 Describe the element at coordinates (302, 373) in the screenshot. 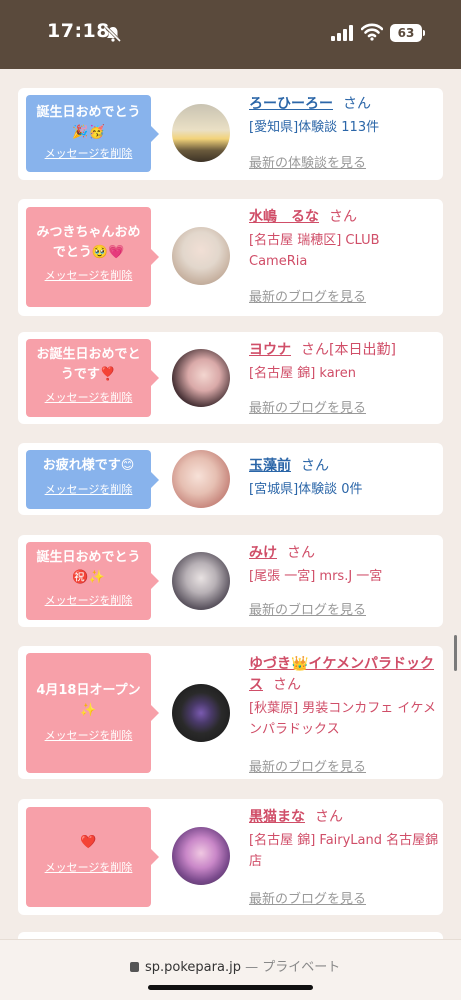

I see `user-detail: [名古屋 錦] karen` at that location.